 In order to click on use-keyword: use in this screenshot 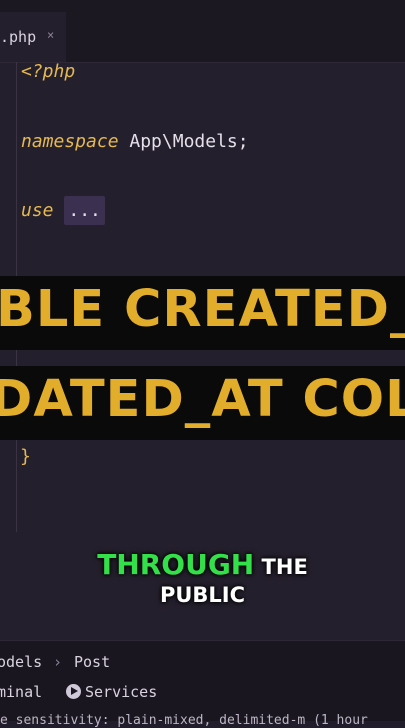, I will do `click(37, 210)`.